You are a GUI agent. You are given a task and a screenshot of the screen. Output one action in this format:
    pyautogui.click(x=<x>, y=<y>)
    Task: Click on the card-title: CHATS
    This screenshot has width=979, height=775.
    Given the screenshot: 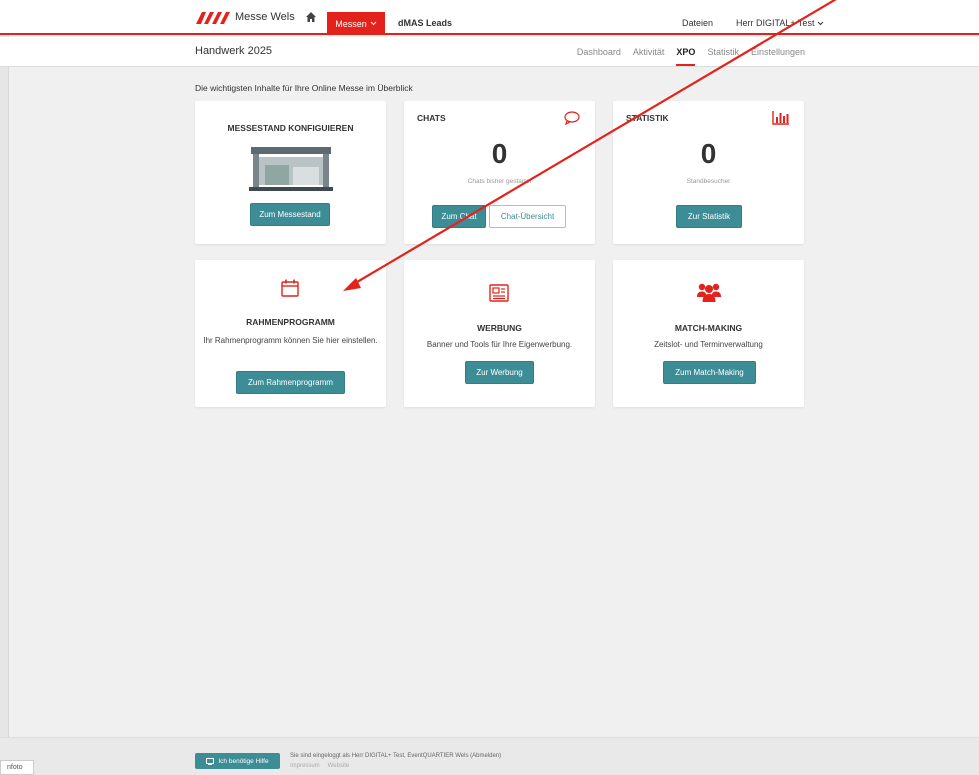 What is the action you would take?
    pyautogui.click(x=431, y=118)
    